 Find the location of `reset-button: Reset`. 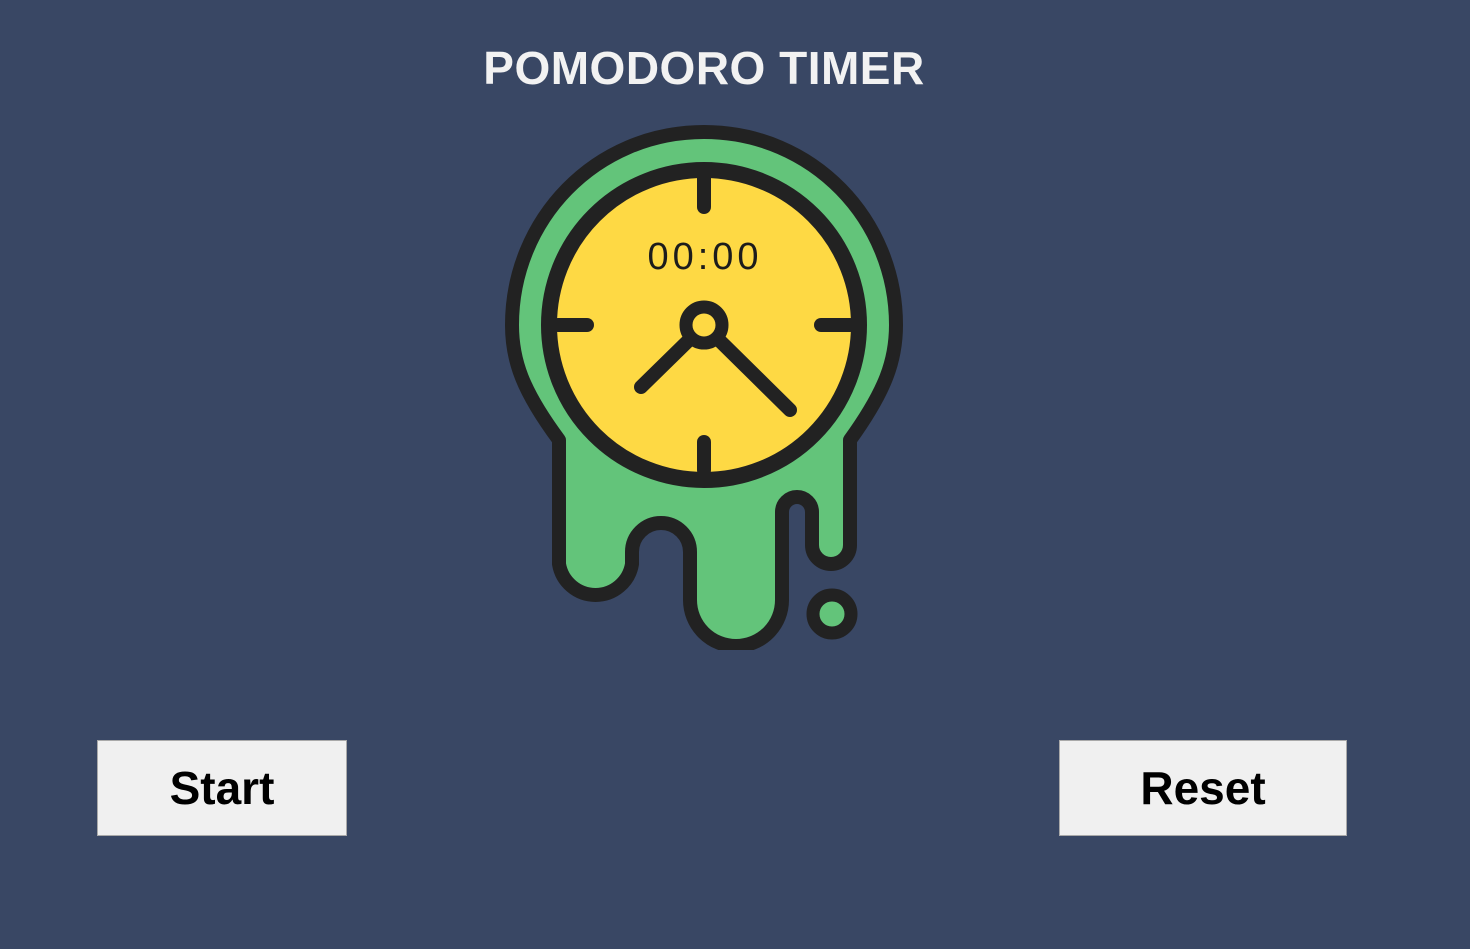

reset-button: Reset is located at coordinates (1203, 788).